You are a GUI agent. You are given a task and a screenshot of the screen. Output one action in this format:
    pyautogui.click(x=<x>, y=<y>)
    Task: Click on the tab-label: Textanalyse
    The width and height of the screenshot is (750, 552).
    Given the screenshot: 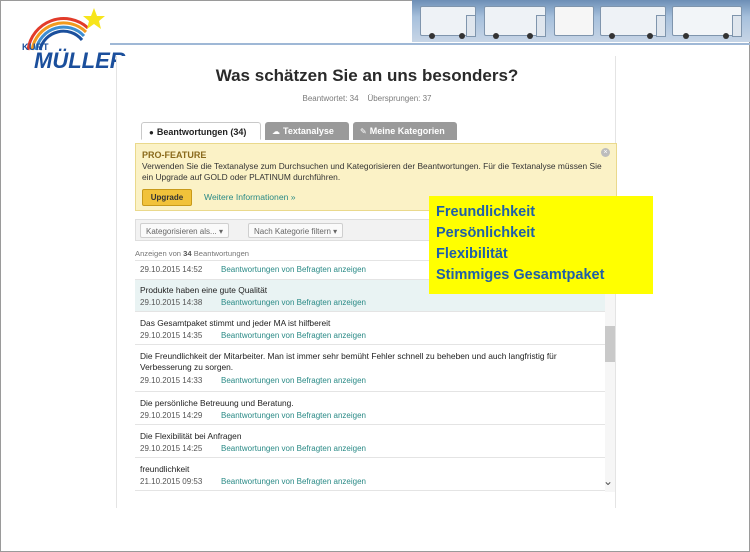 What is the action you would take?
    pyautogui.click(x=308, y=131)
    